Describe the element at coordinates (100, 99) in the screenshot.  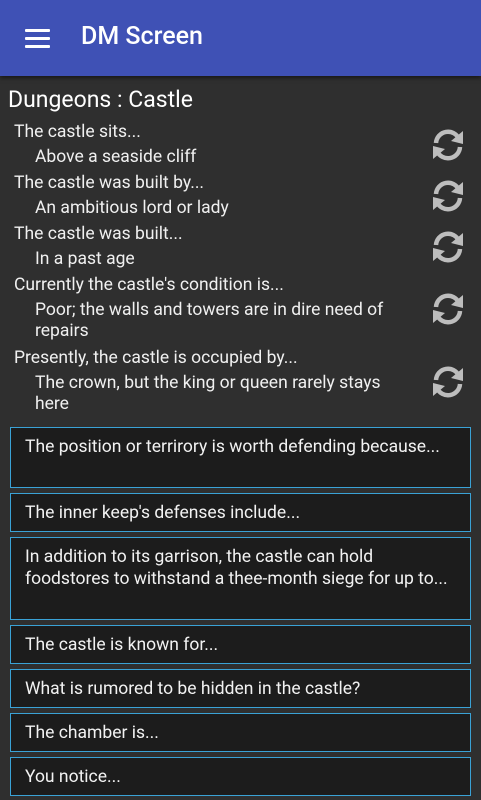
I see `section-title: Dungeons : Castle` at that location.